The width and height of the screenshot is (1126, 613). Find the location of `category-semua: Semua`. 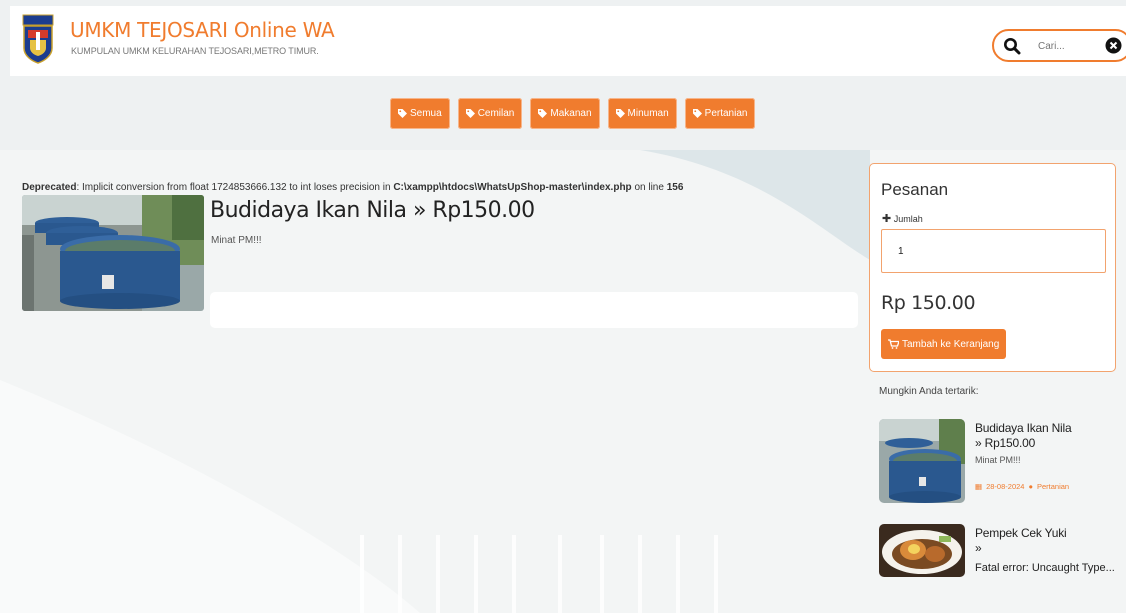

category-semua: Semua is located at coordinates (420, 113).